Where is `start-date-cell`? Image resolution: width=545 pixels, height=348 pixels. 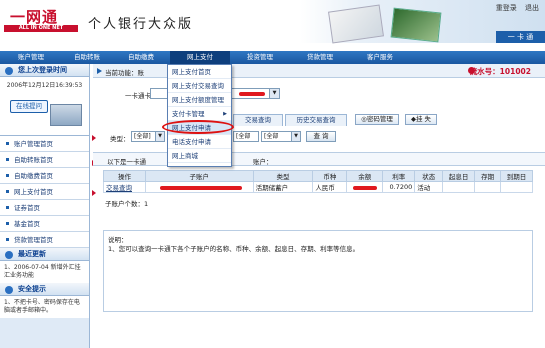
start-date-cell is located at coordinates (459, 187).